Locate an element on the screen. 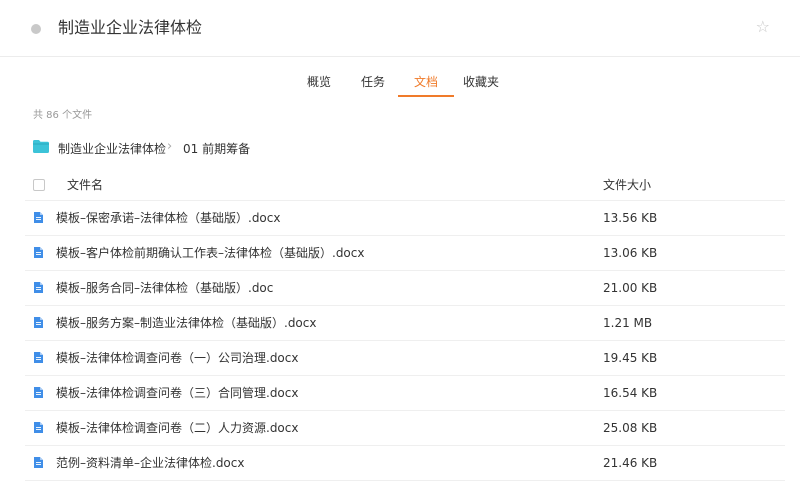  tab-documents: 文档 is located at coordinates (426, 82).